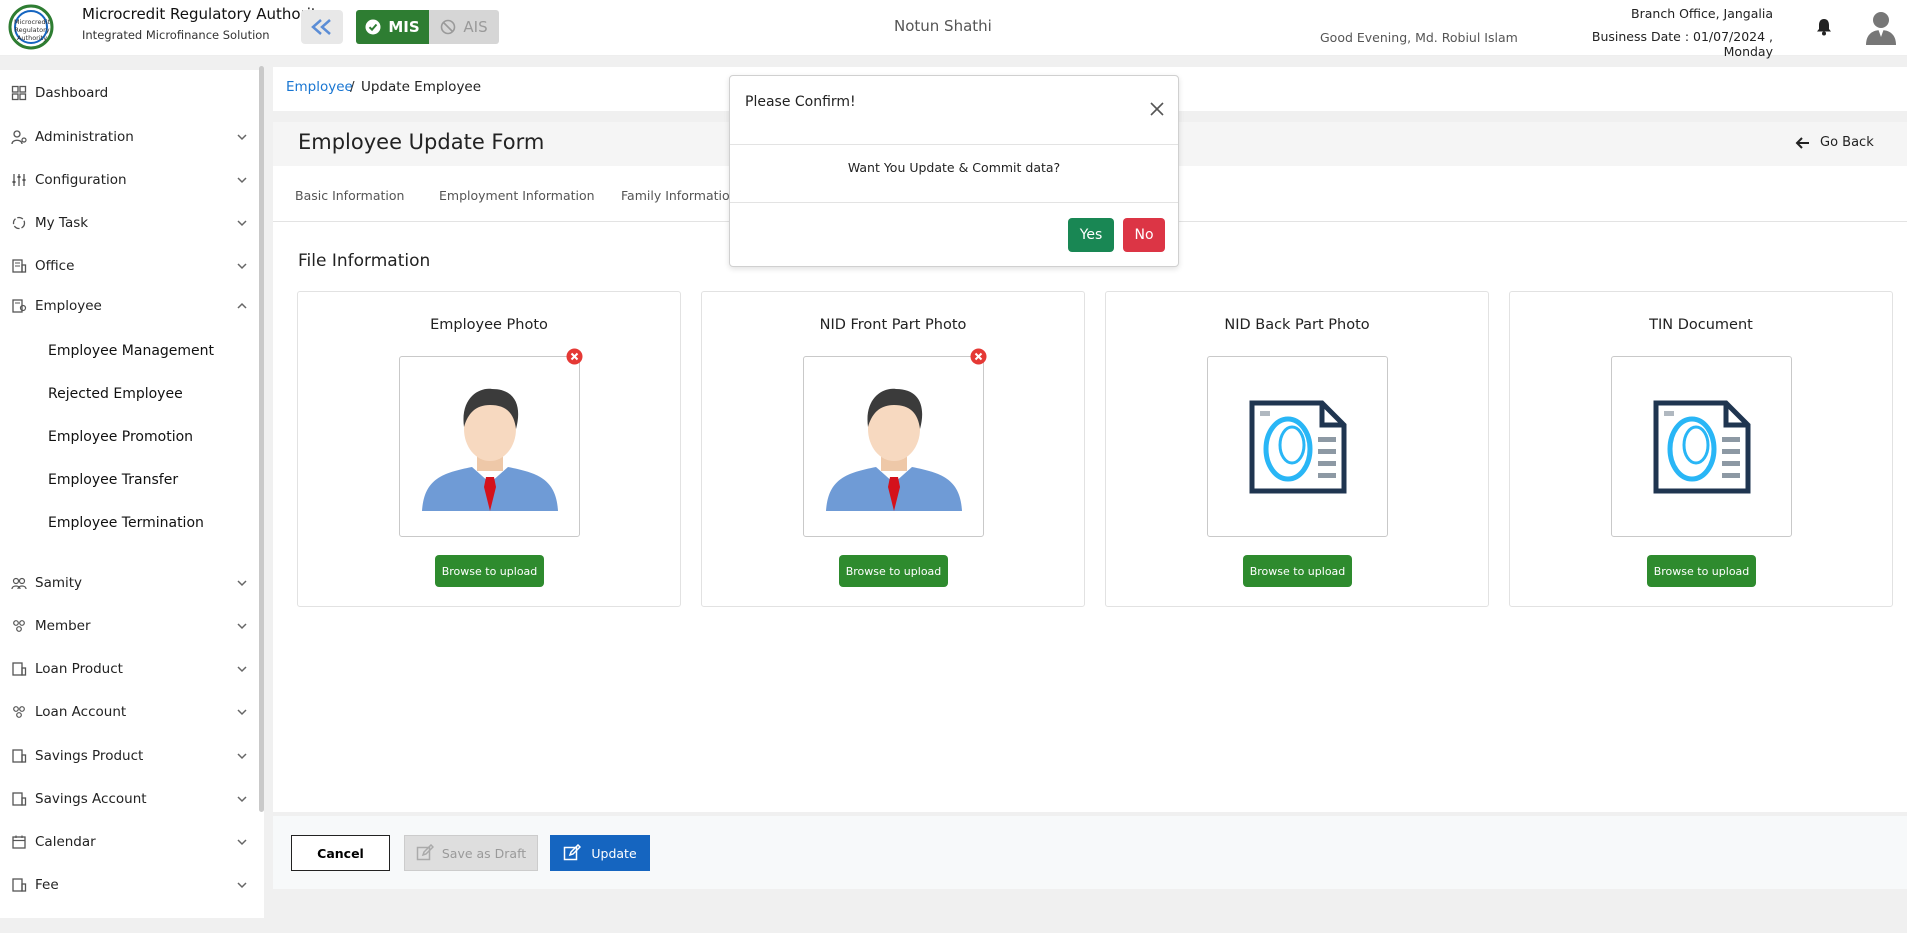 The width and height of the screenshot is (1907, 933). I want to click on sidebar-label: Loan Product, so click(79, 669).